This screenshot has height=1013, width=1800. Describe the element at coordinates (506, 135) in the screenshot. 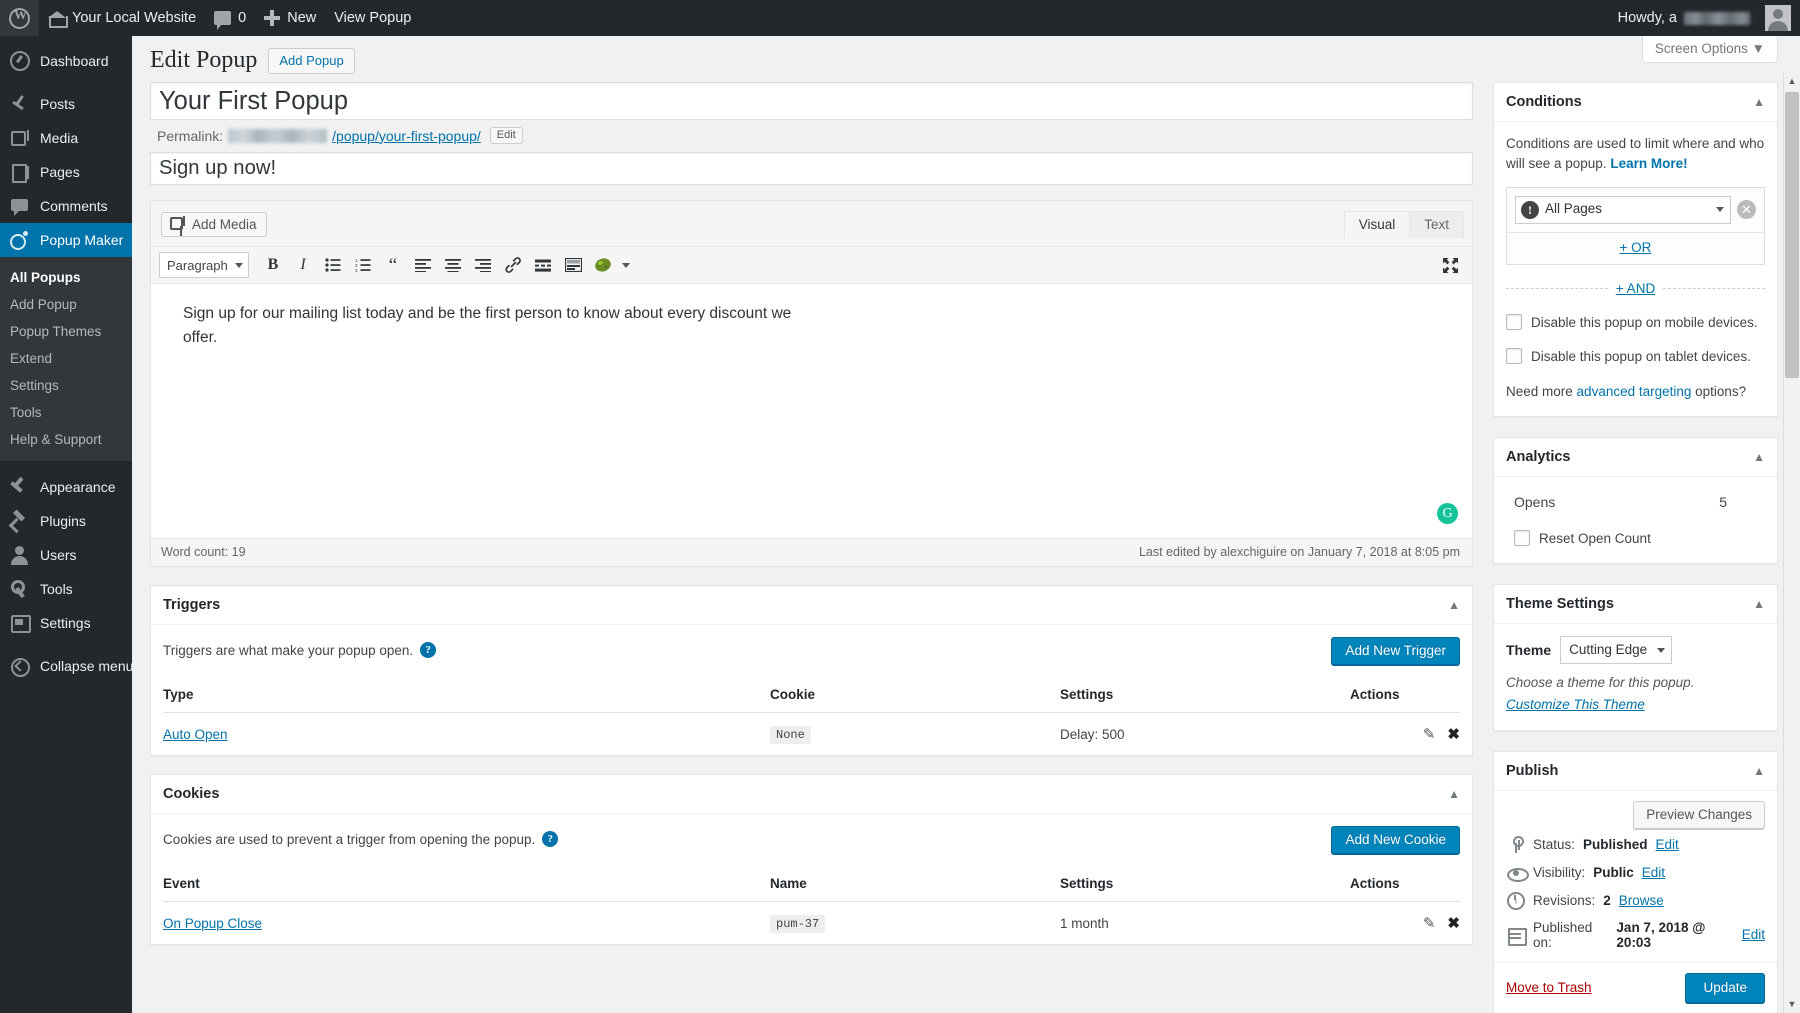

I see `edit-slug-button: Edit` at that location.